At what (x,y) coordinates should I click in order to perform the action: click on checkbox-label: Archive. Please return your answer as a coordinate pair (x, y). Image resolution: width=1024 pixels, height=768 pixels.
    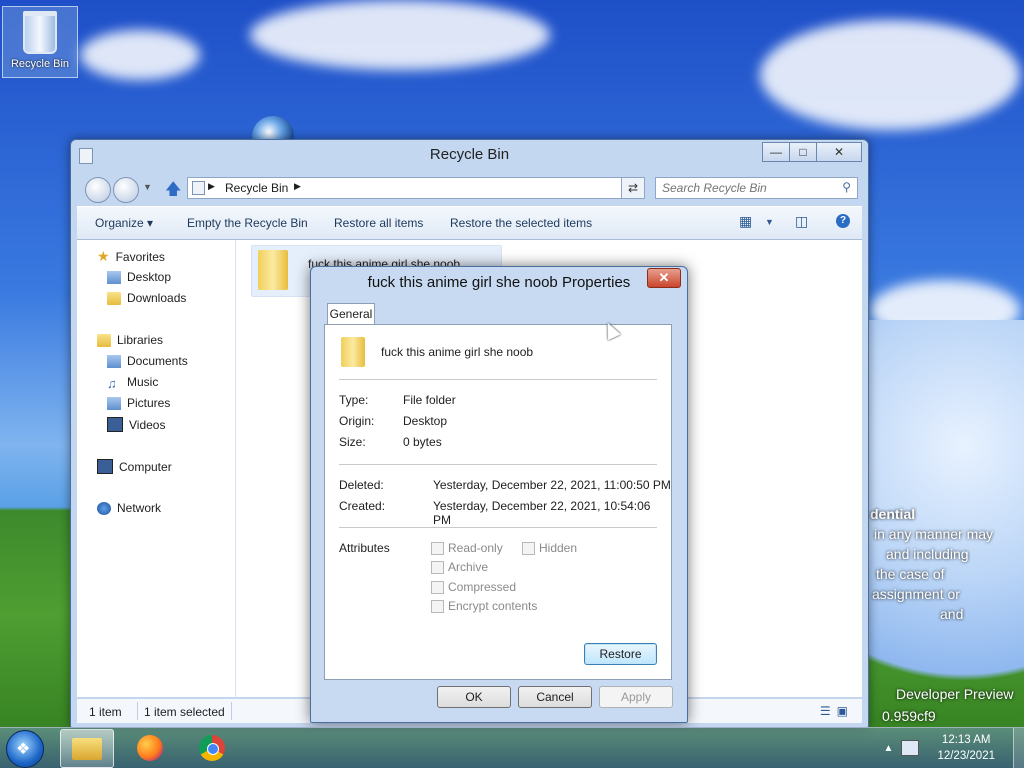
    Looking at the image, I should click on (468, 567).